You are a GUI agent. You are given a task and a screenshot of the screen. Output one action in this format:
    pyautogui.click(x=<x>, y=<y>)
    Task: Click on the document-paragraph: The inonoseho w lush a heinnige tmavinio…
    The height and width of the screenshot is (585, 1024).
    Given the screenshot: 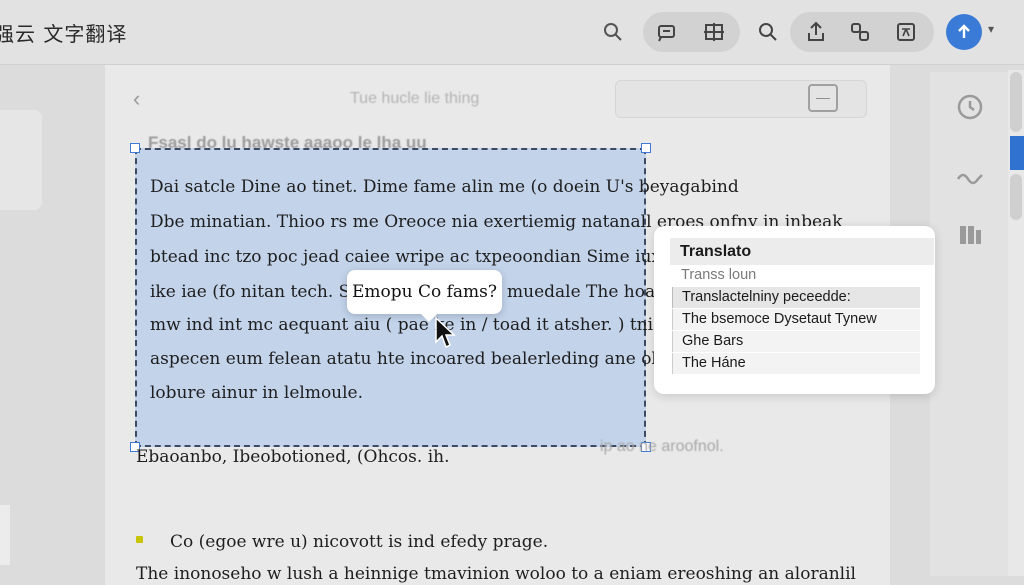 What is the action you would take?
    pyautogui.click(x=496, y=574)
    